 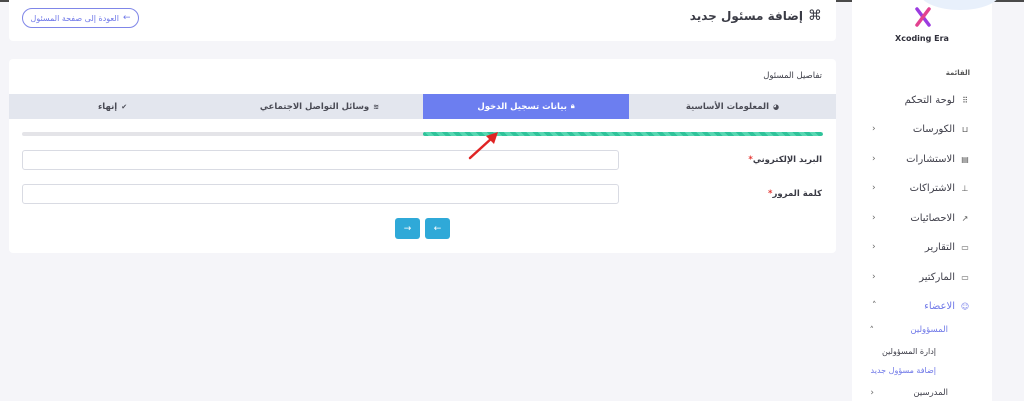 I want to click on next-step-button: →, so click(x=407, y=228).